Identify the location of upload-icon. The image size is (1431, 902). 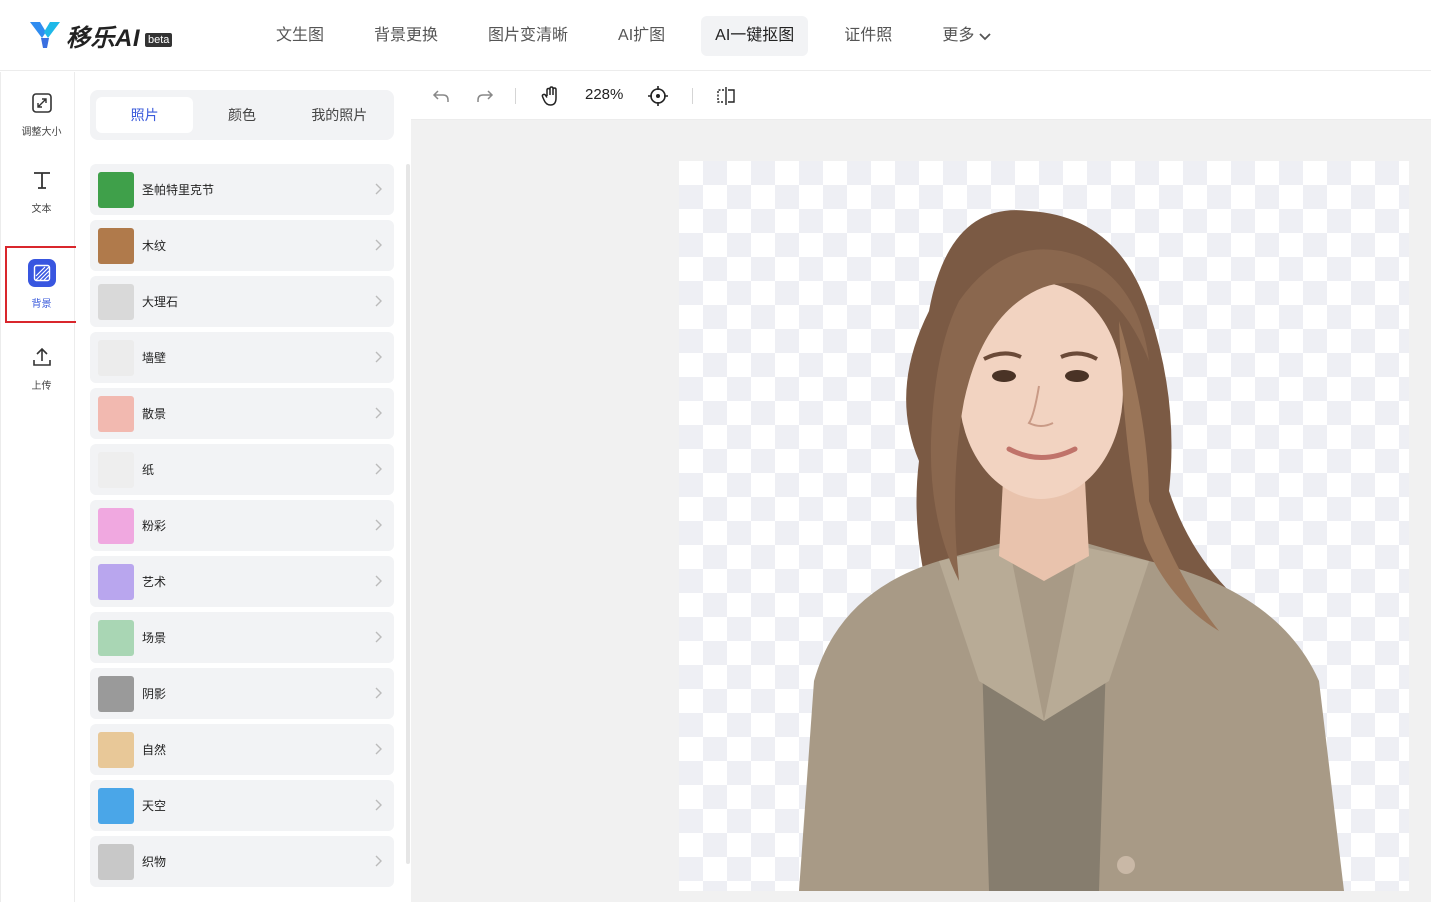
(42, 357).